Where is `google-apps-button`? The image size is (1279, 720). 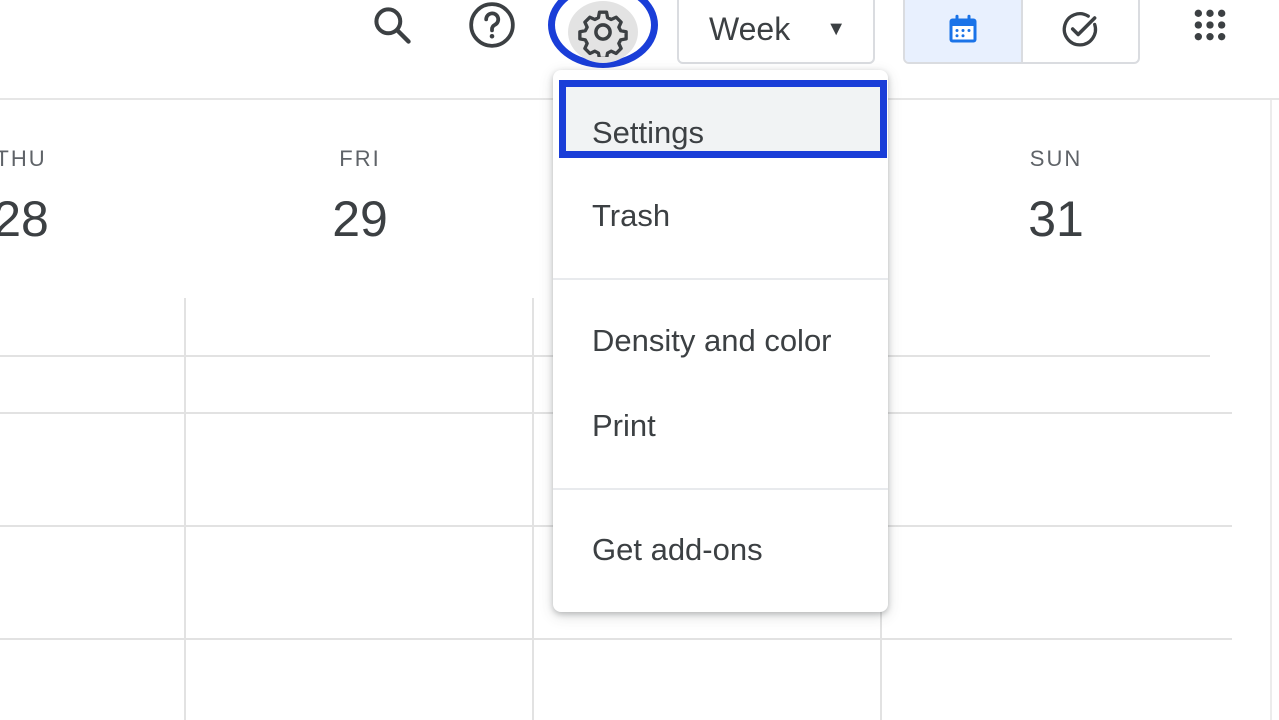
google-apps-button is located at coordinates (1210, 25).